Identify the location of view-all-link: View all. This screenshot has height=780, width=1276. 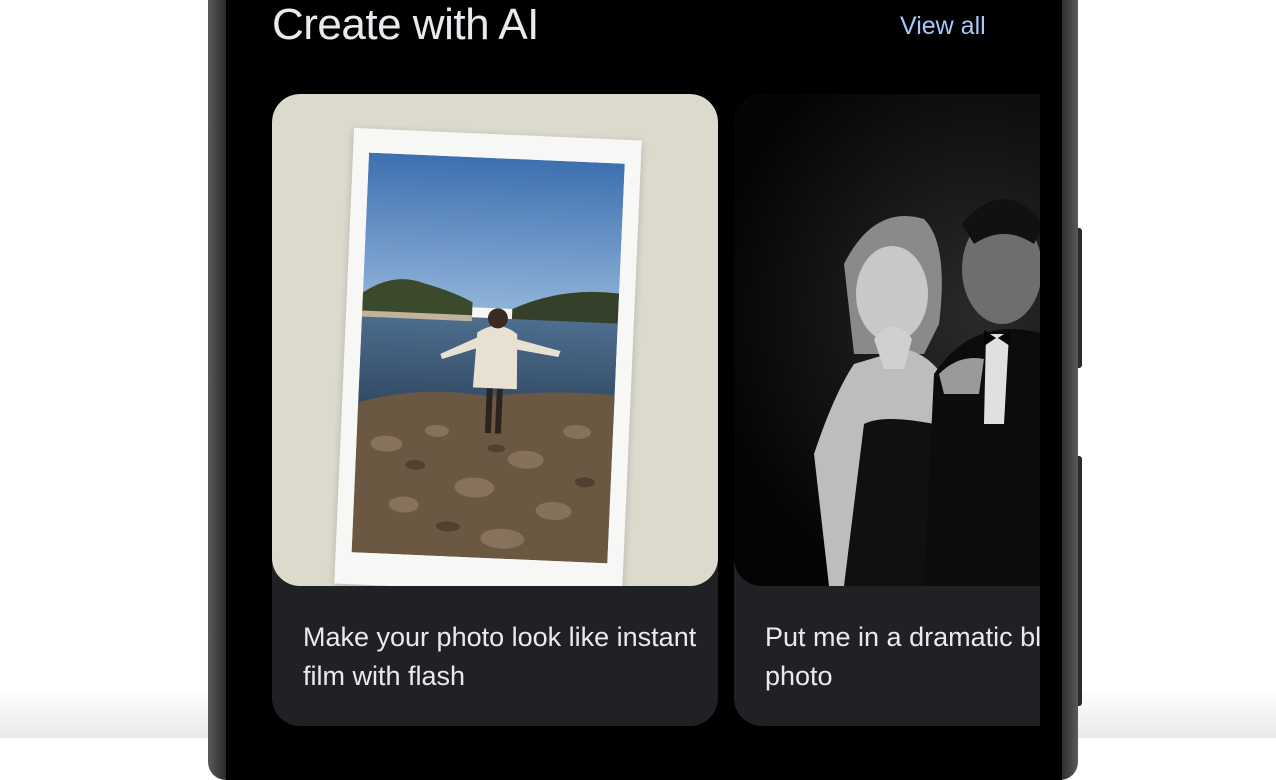
(943, 26).